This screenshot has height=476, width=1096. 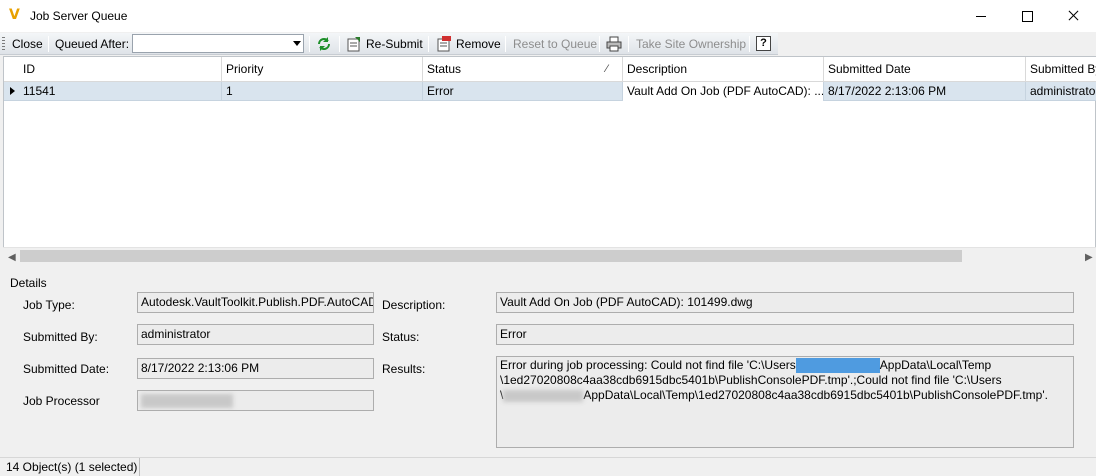 What do you see at coordinates (187, 400) in the screenshot?
I see `redacted-job-processor` at bounding box center [187, 400].